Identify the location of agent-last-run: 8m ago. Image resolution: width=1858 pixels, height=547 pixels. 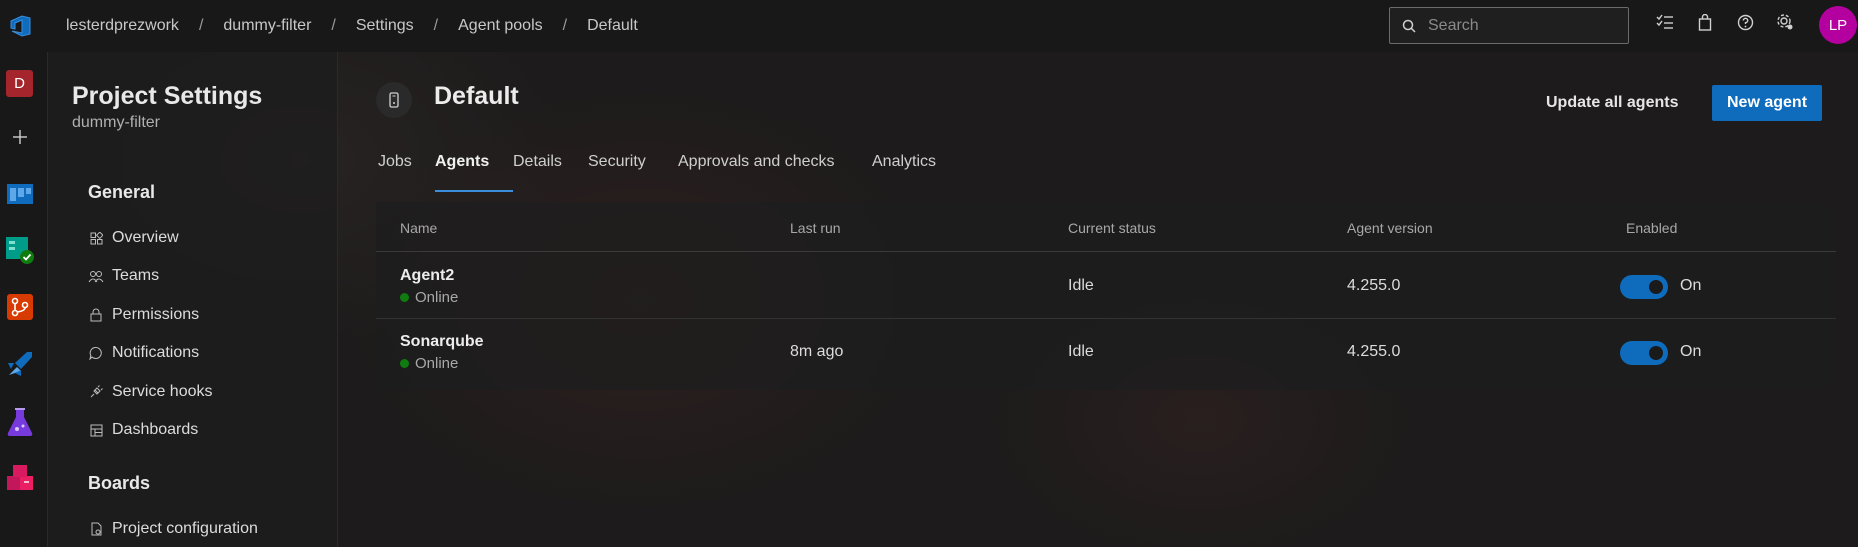
(817, 351).